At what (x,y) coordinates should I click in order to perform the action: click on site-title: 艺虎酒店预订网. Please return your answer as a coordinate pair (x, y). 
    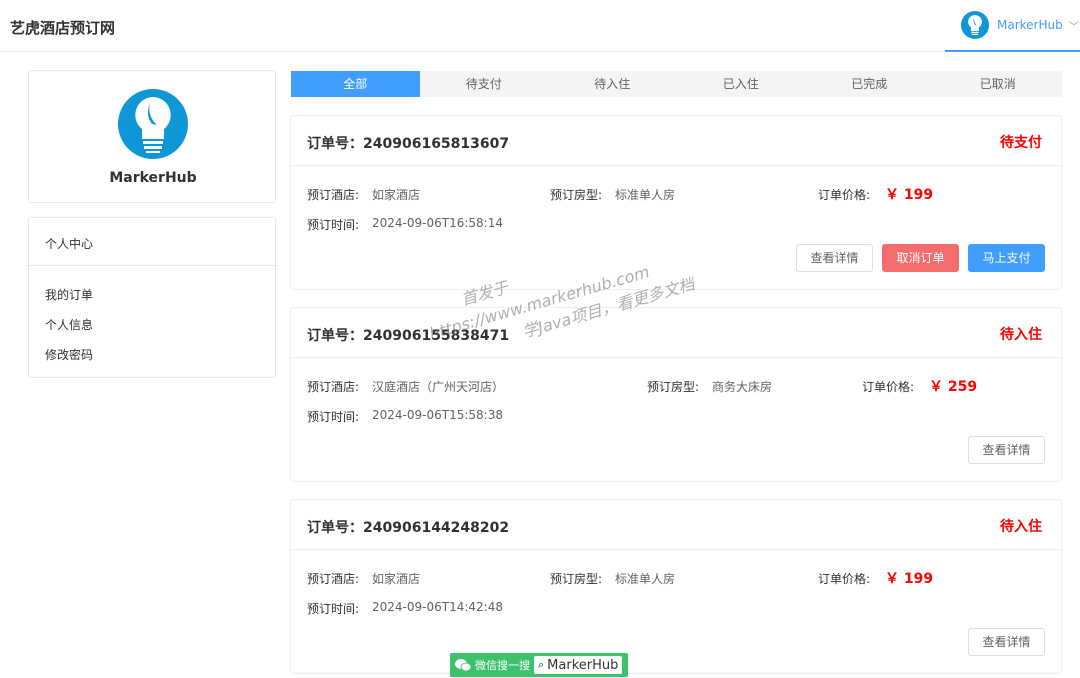
    Looking at the image, I should click on (62, 27).